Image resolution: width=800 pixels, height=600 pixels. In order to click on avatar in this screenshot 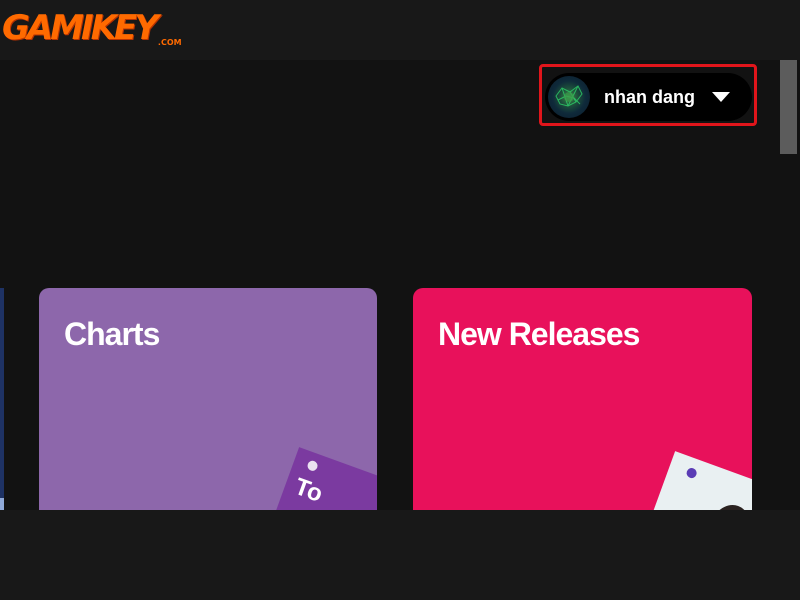, I will do `click(569, 97)`.